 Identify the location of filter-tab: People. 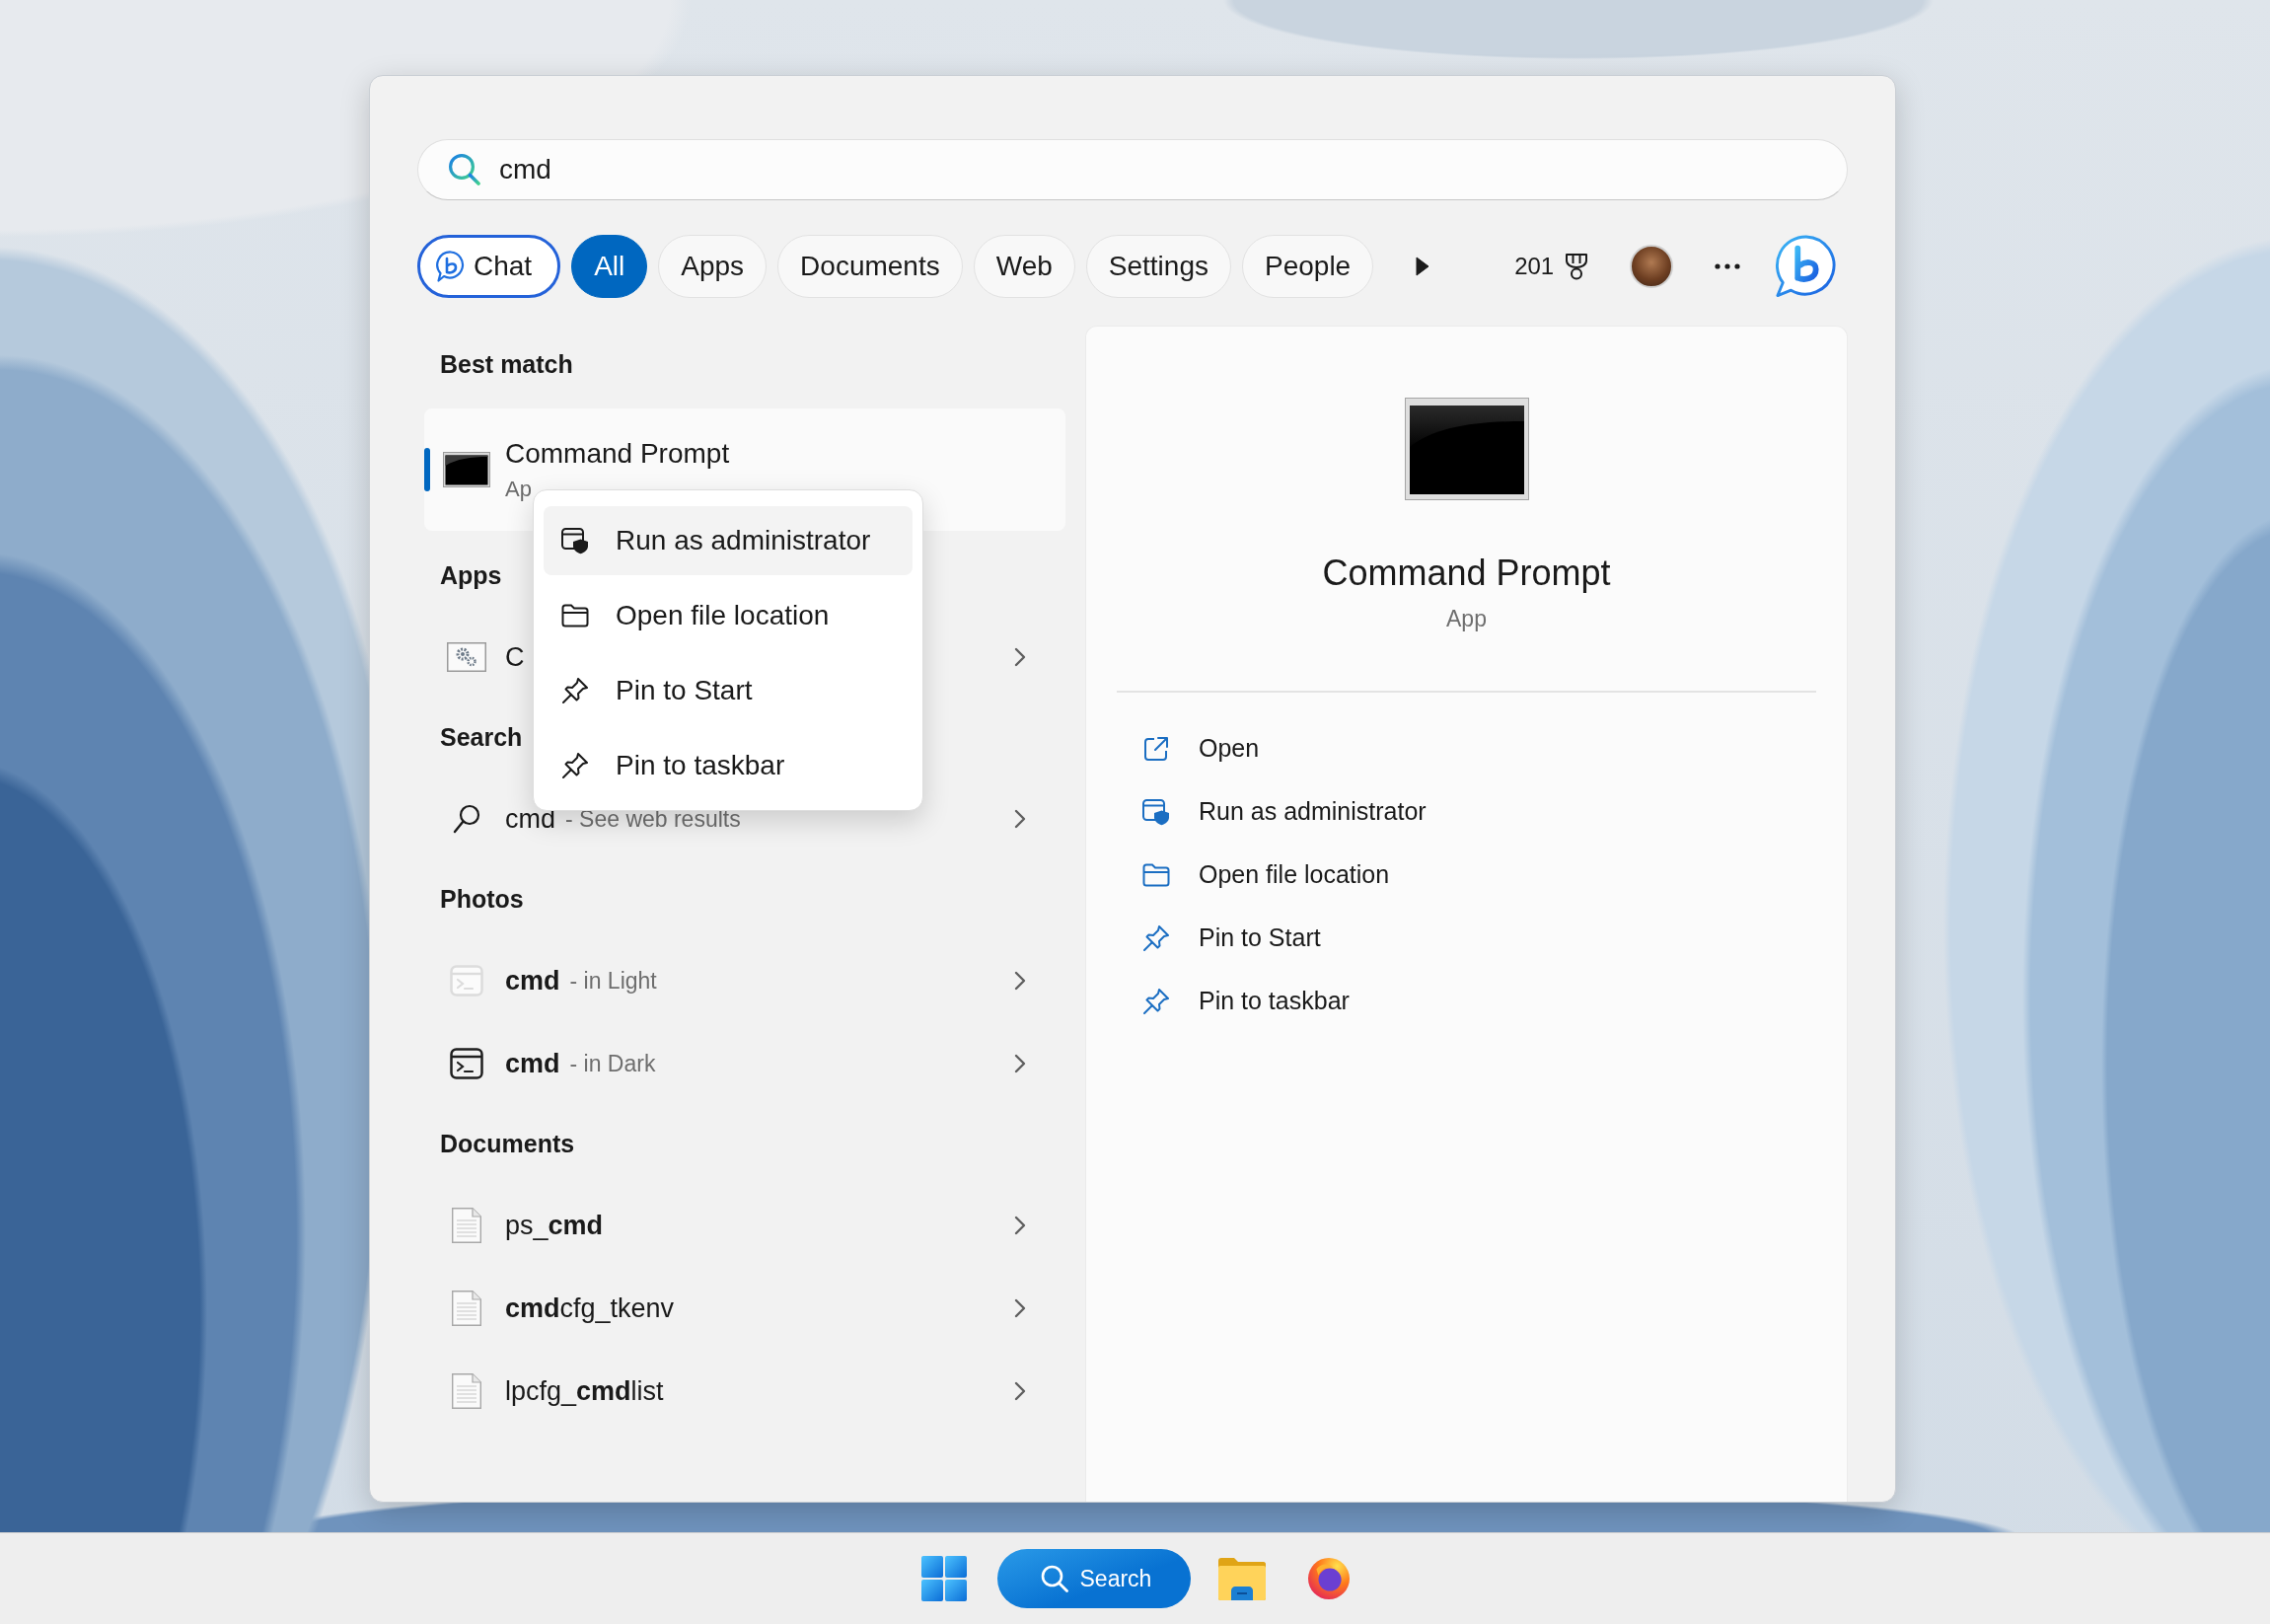
(1308, 266).